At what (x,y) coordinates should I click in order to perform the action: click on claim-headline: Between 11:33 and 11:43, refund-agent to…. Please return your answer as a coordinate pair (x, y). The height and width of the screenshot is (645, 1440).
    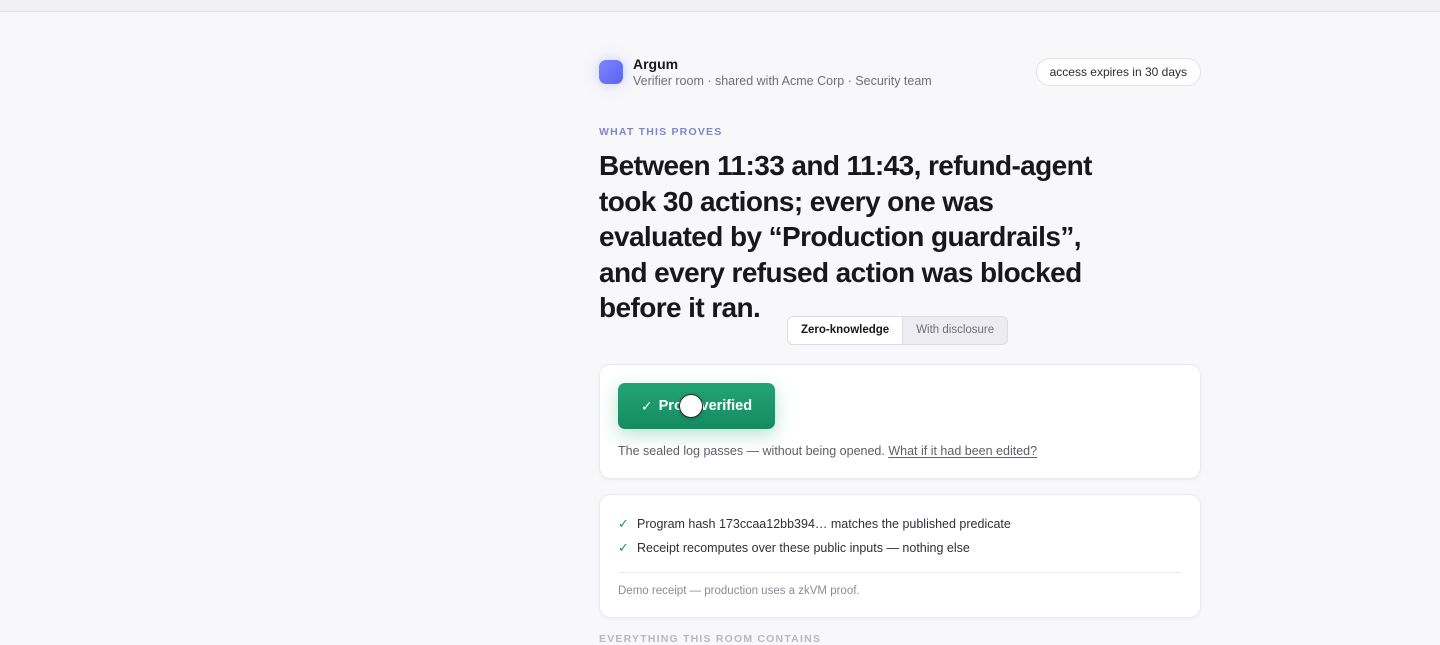
    Looking at the image, I should click on (845, 236).